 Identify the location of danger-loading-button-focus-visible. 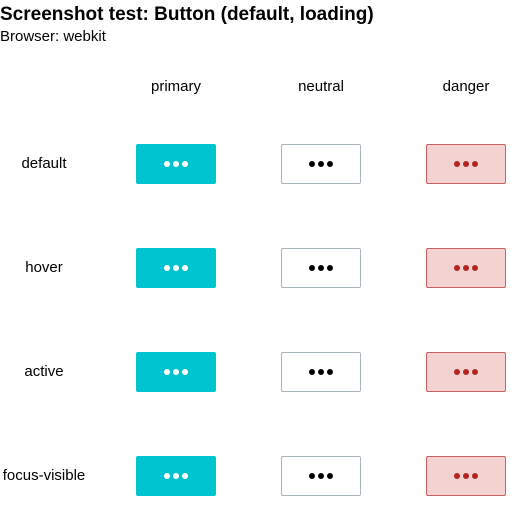
(466, 476).